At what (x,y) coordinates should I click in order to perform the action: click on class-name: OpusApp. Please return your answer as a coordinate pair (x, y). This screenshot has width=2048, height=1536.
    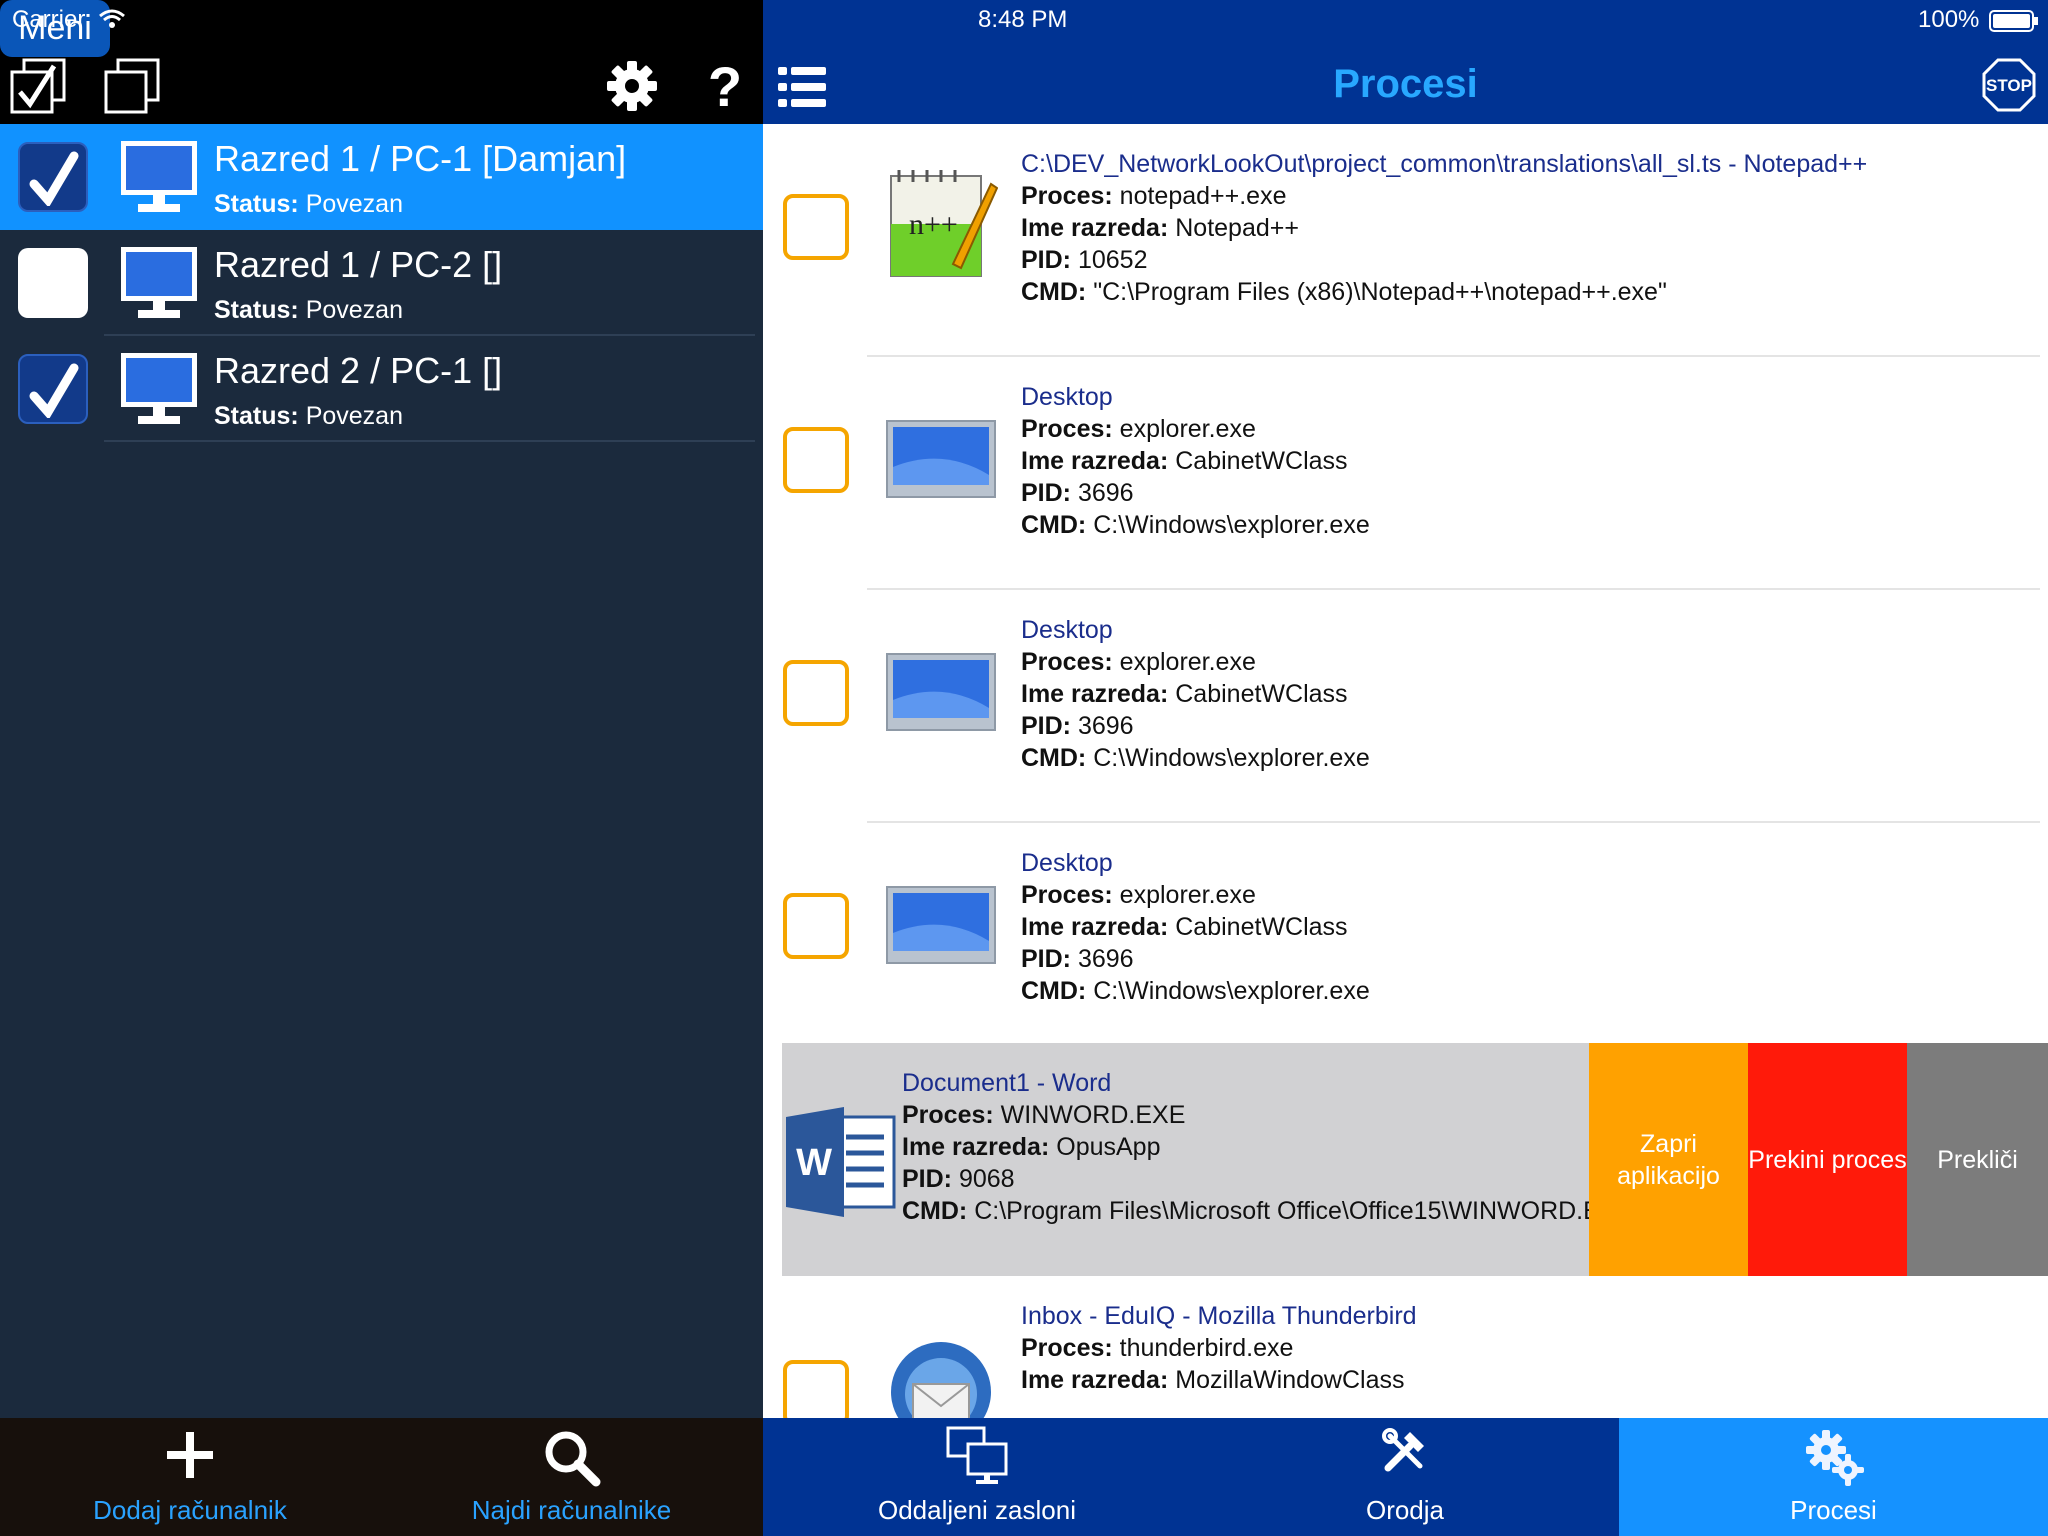
    Looking at the image, I should click on (1108, 1147).